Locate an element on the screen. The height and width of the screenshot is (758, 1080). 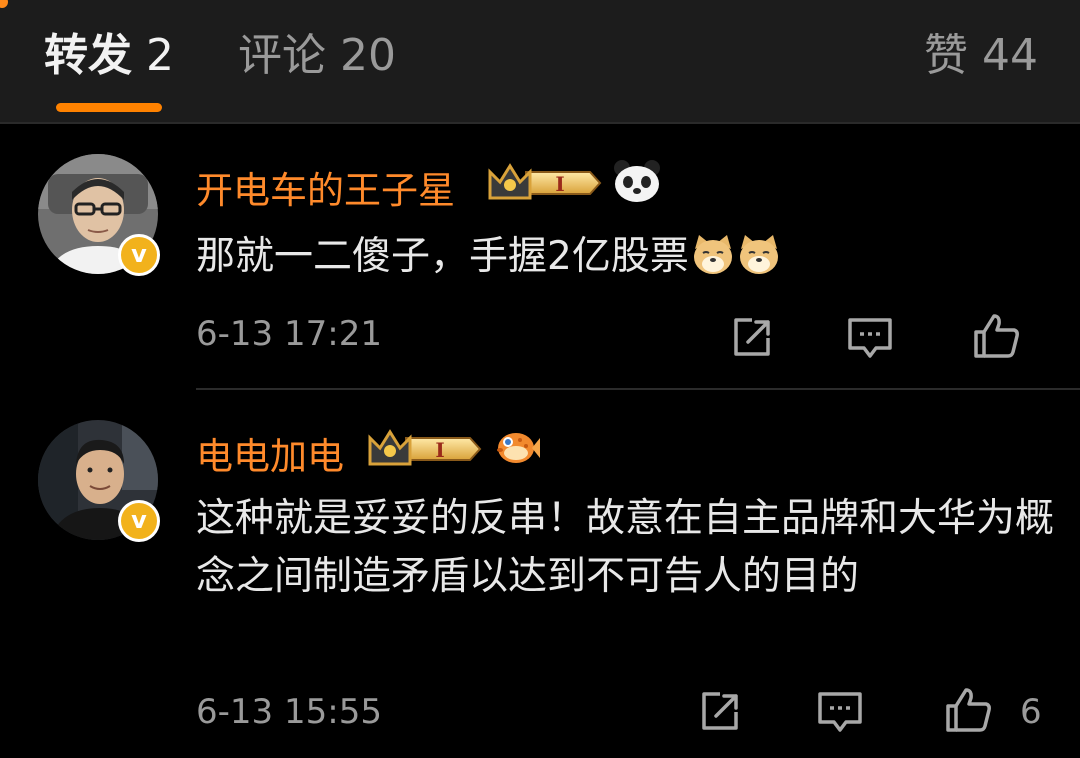
comment-text-body: 那就一二傻子，手握2亿股票 is located at coordinates (442, 256).